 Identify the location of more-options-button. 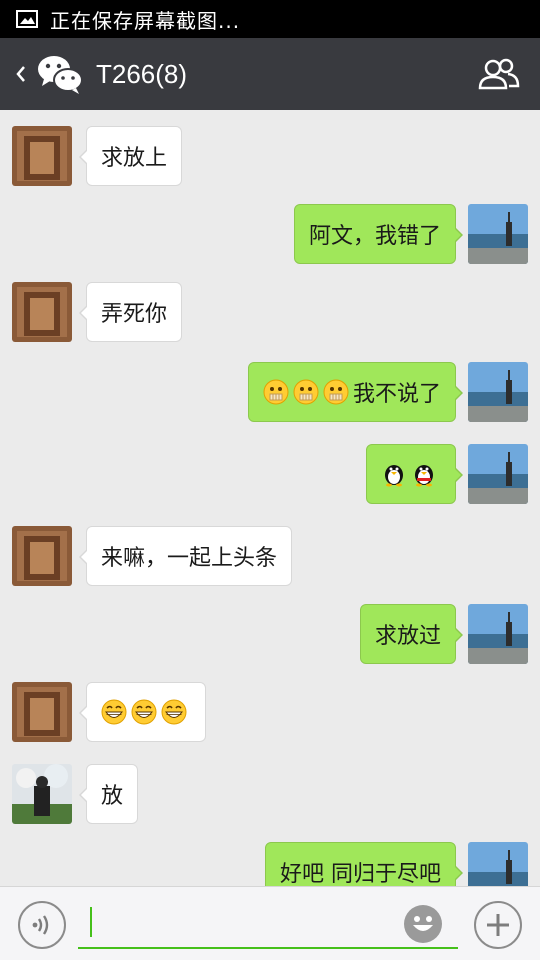
(498, 925).